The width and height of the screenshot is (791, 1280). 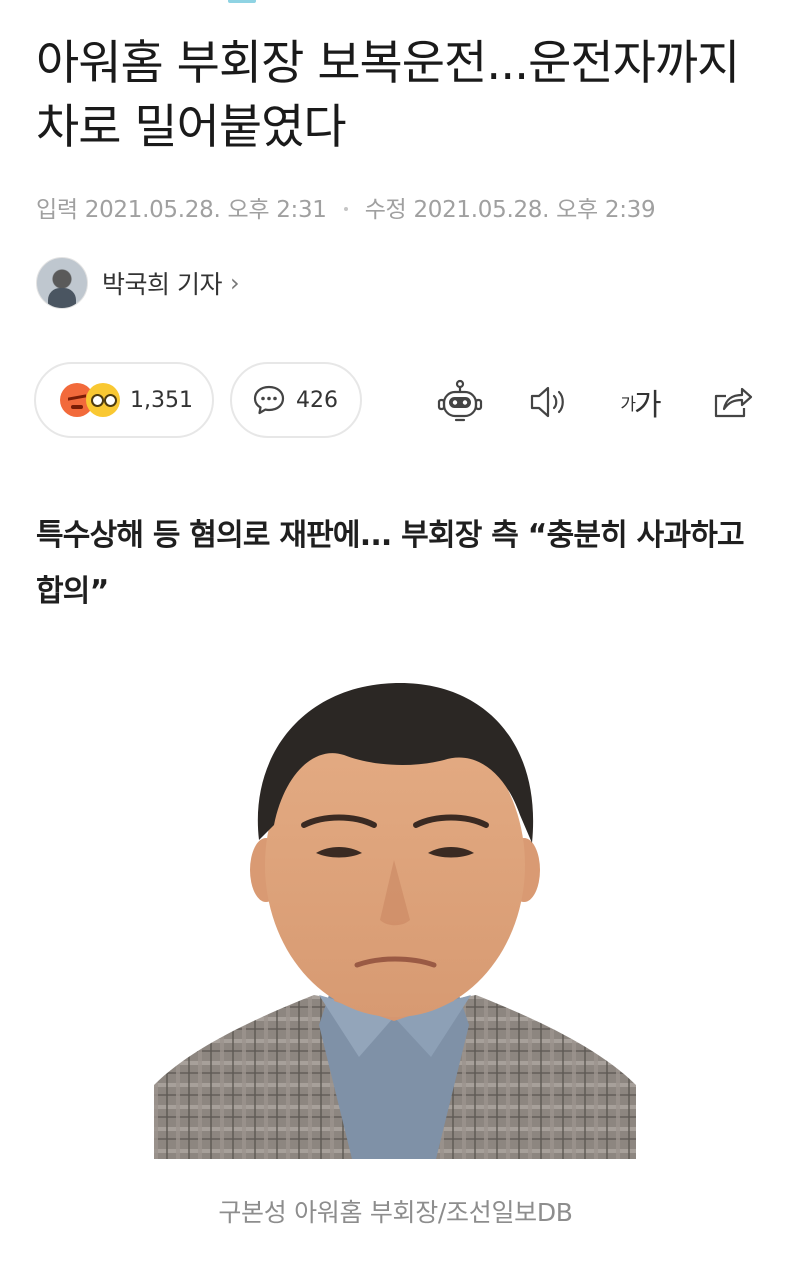 I want to click on author-name: 박국희 기자, so click(x=162, y=284).